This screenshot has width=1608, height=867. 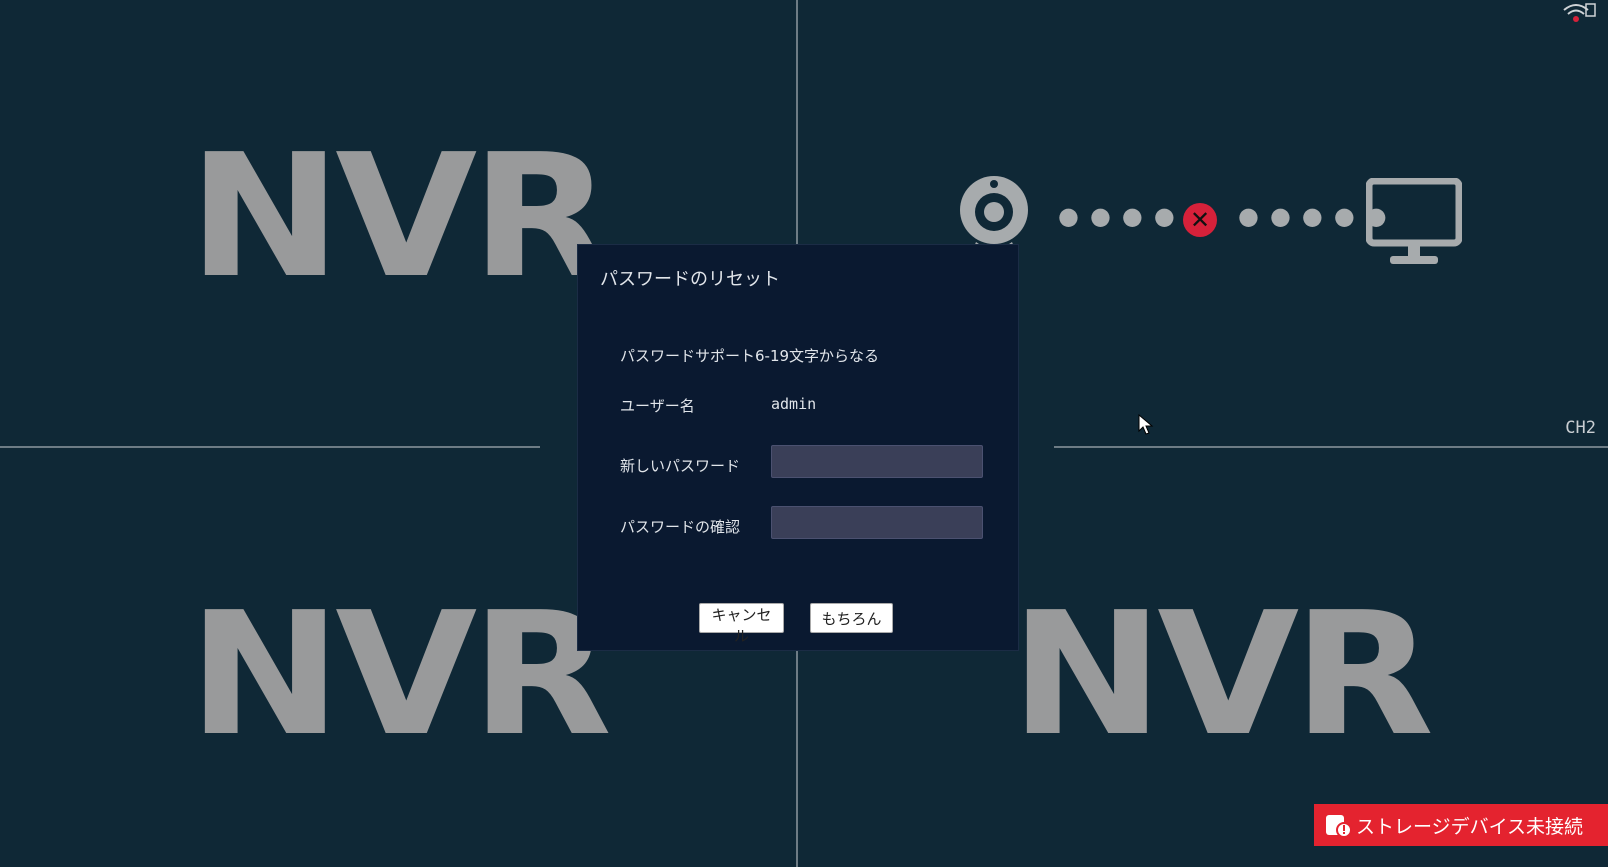 I want to click on username-value: admin, so click(x=794, y=404).